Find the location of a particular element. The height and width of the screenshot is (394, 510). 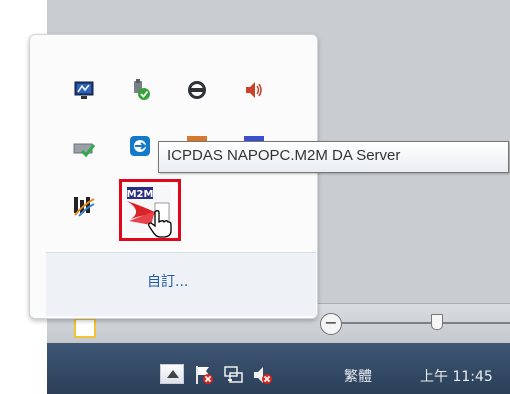

status-view-icon is located at coordinates (85, 328).